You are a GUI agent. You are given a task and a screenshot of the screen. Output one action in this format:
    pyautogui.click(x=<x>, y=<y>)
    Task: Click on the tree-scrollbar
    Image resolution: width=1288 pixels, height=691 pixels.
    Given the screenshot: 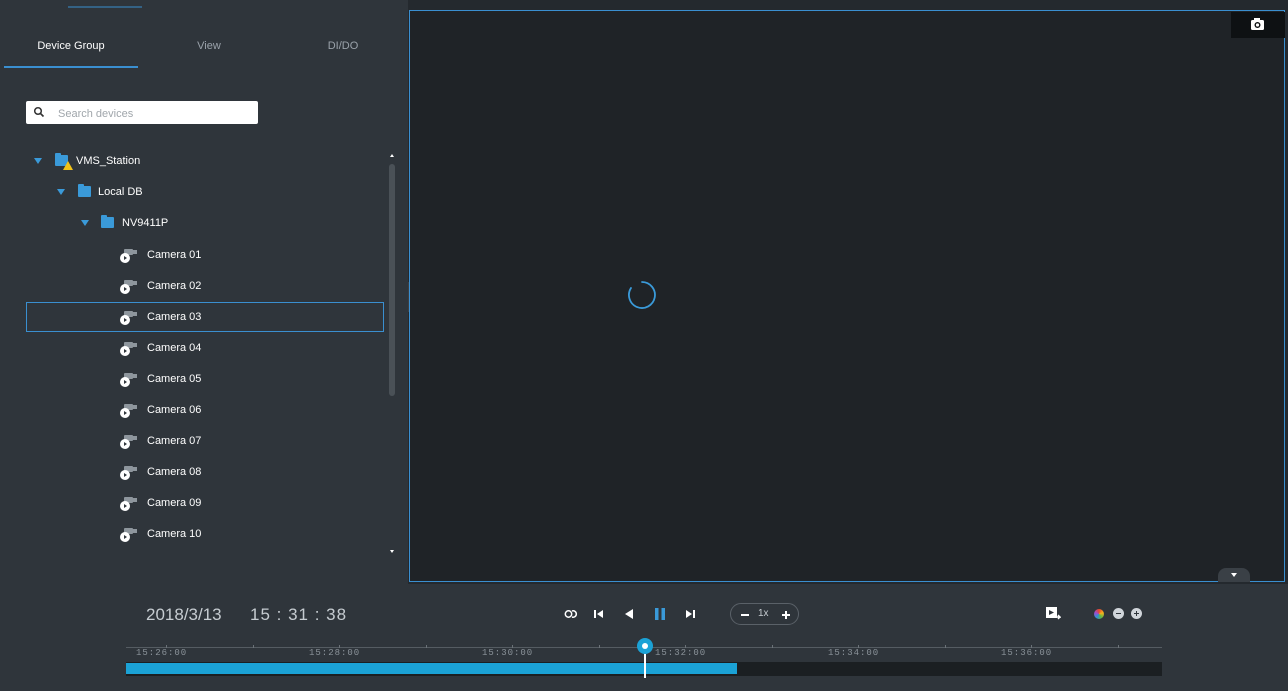 What is the action you would take?
    pyautogui.click(x=392, y=355)
    